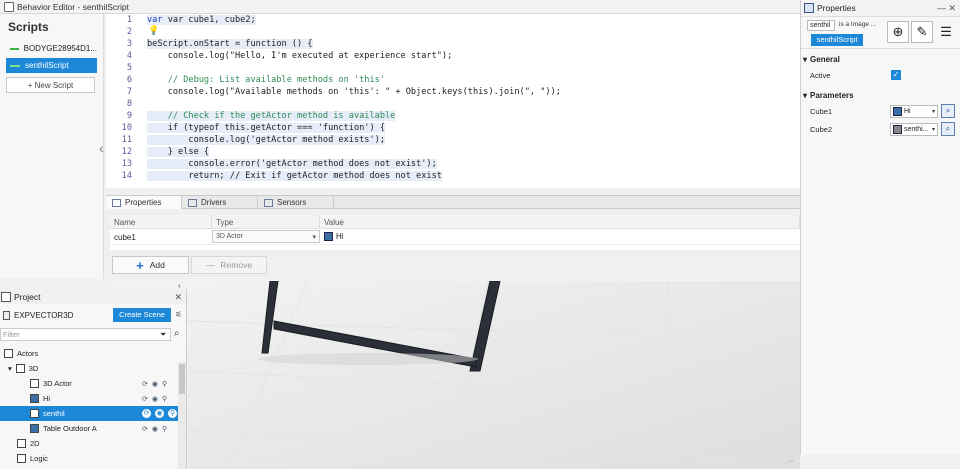 This screenshot has width=960, height=469. What do you see at coordinates (400, 7) in the screenshot?
I see `behavior-editor-titlebar: Behavior Editor - senthilScript` at bounding box center [400, 7].